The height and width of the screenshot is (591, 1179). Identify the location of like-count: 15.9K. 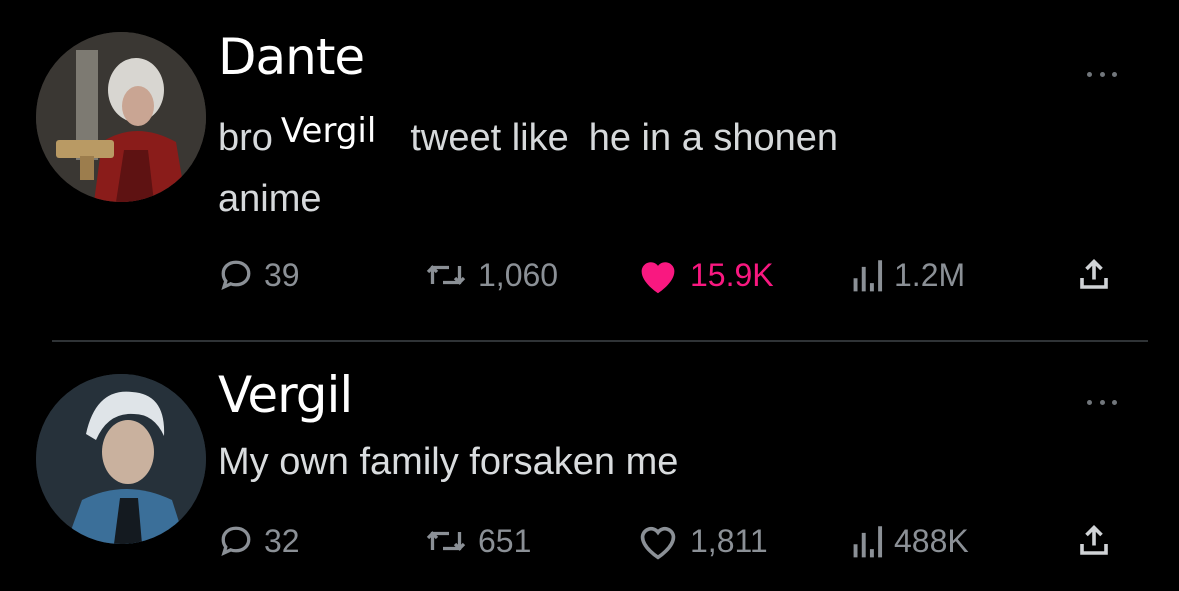
(732, 274).